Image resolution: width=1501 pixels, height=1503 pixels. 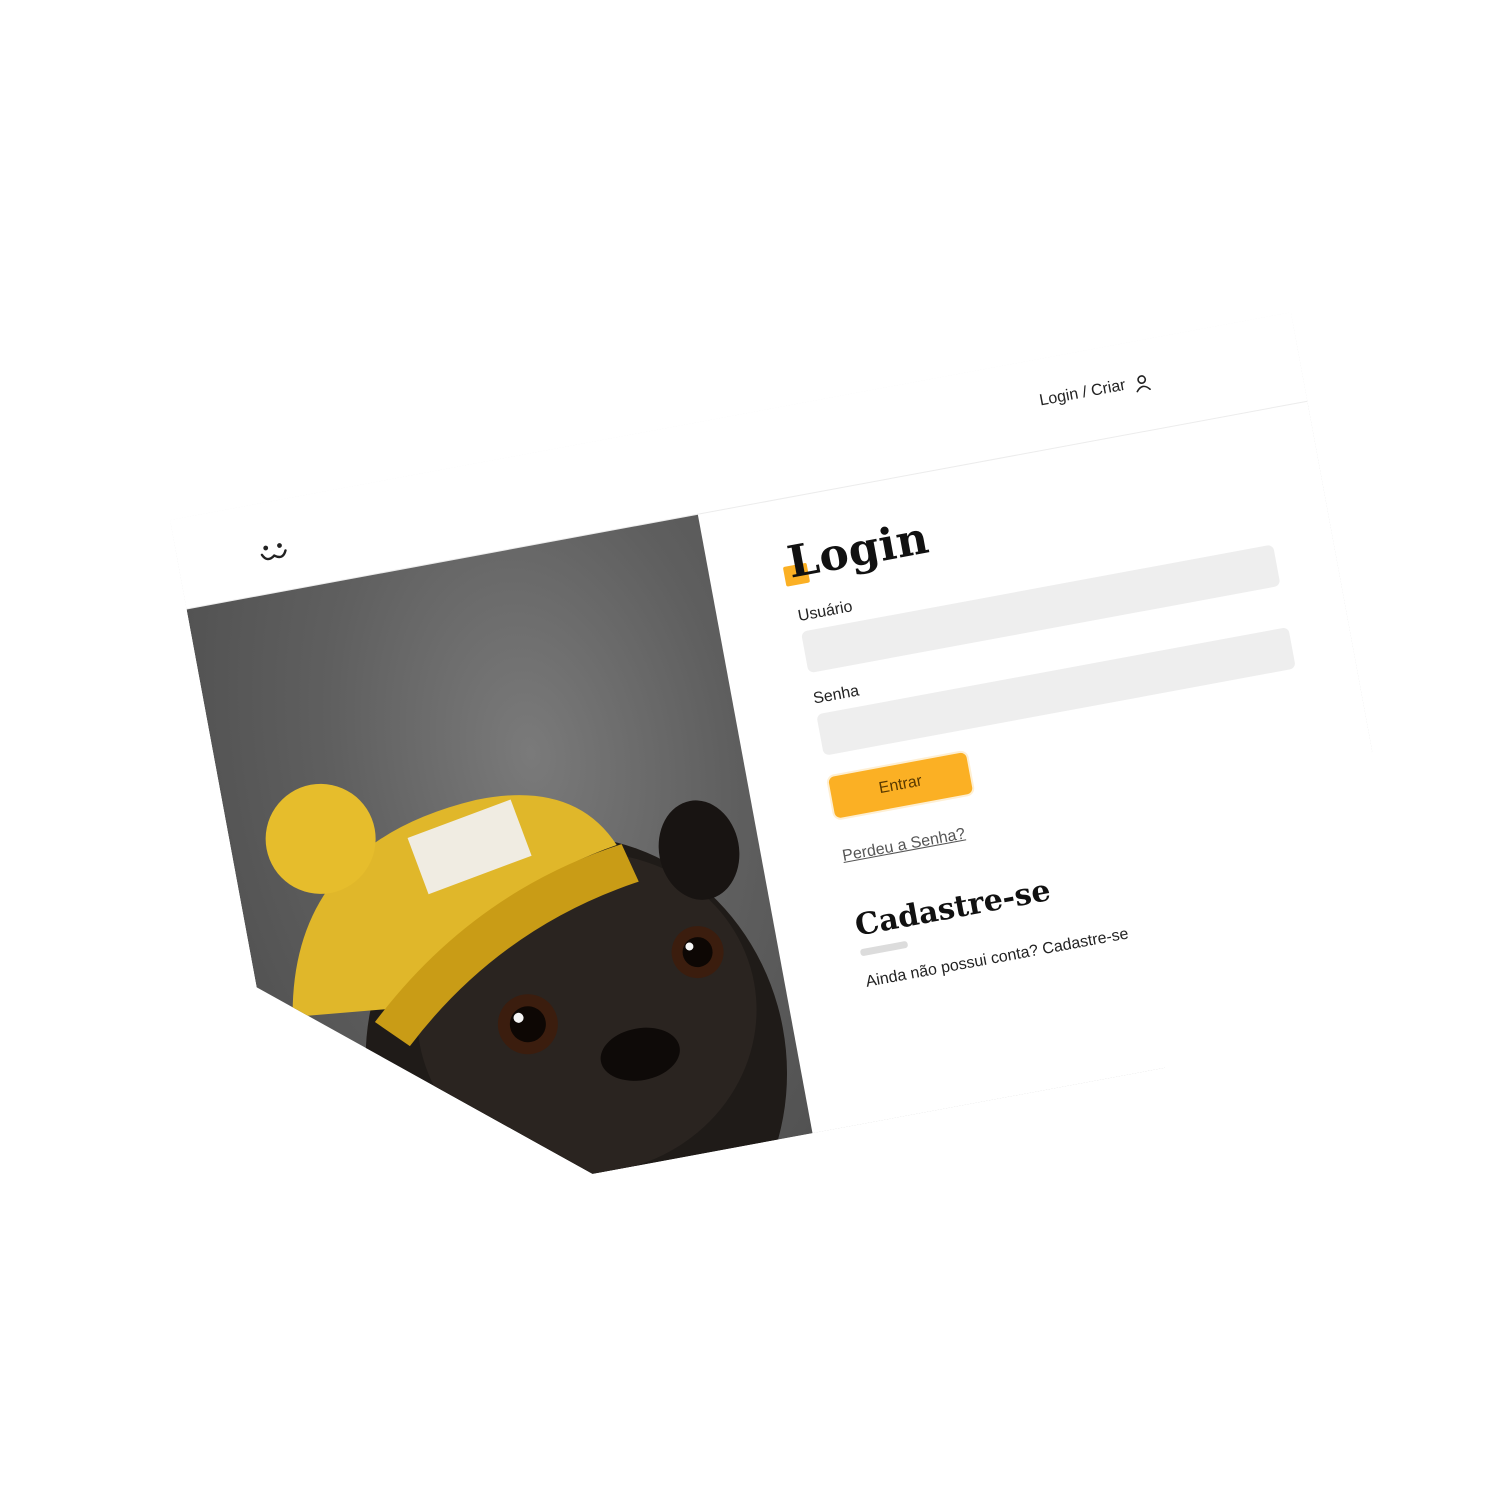 I want to click on login-submit-button: Entrar, so click(x=900, y=785).